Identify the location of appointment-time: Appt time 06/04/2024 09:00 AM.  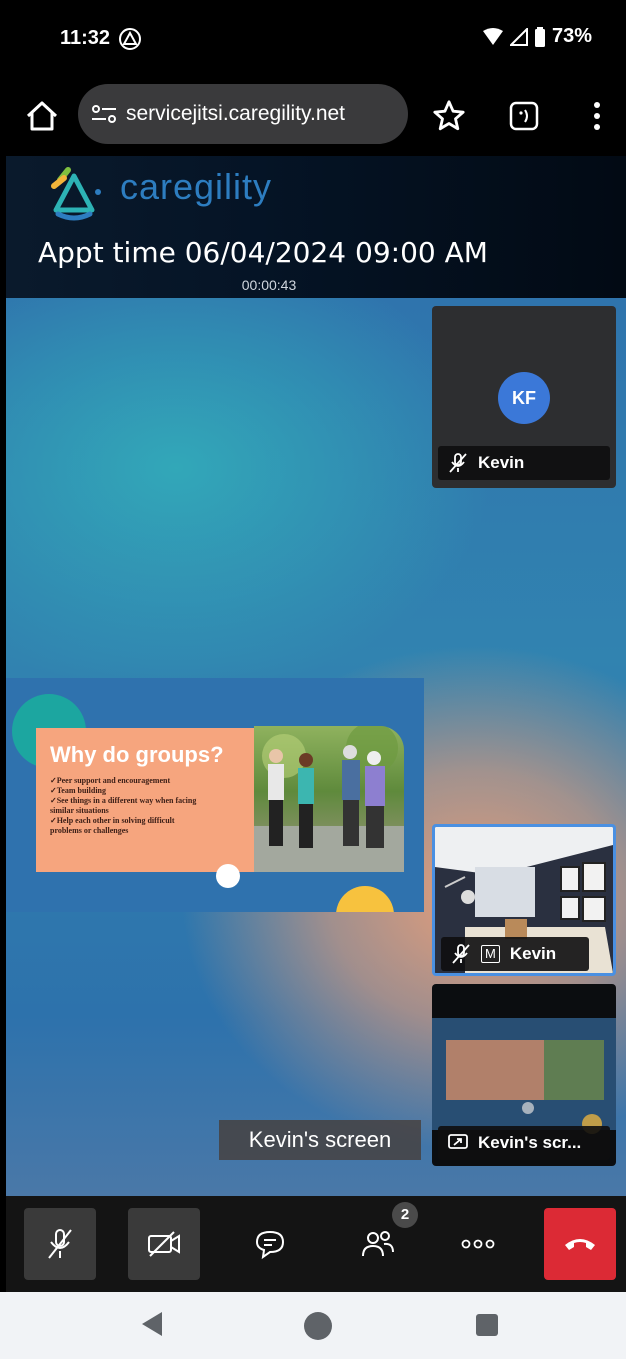
(263, 252).